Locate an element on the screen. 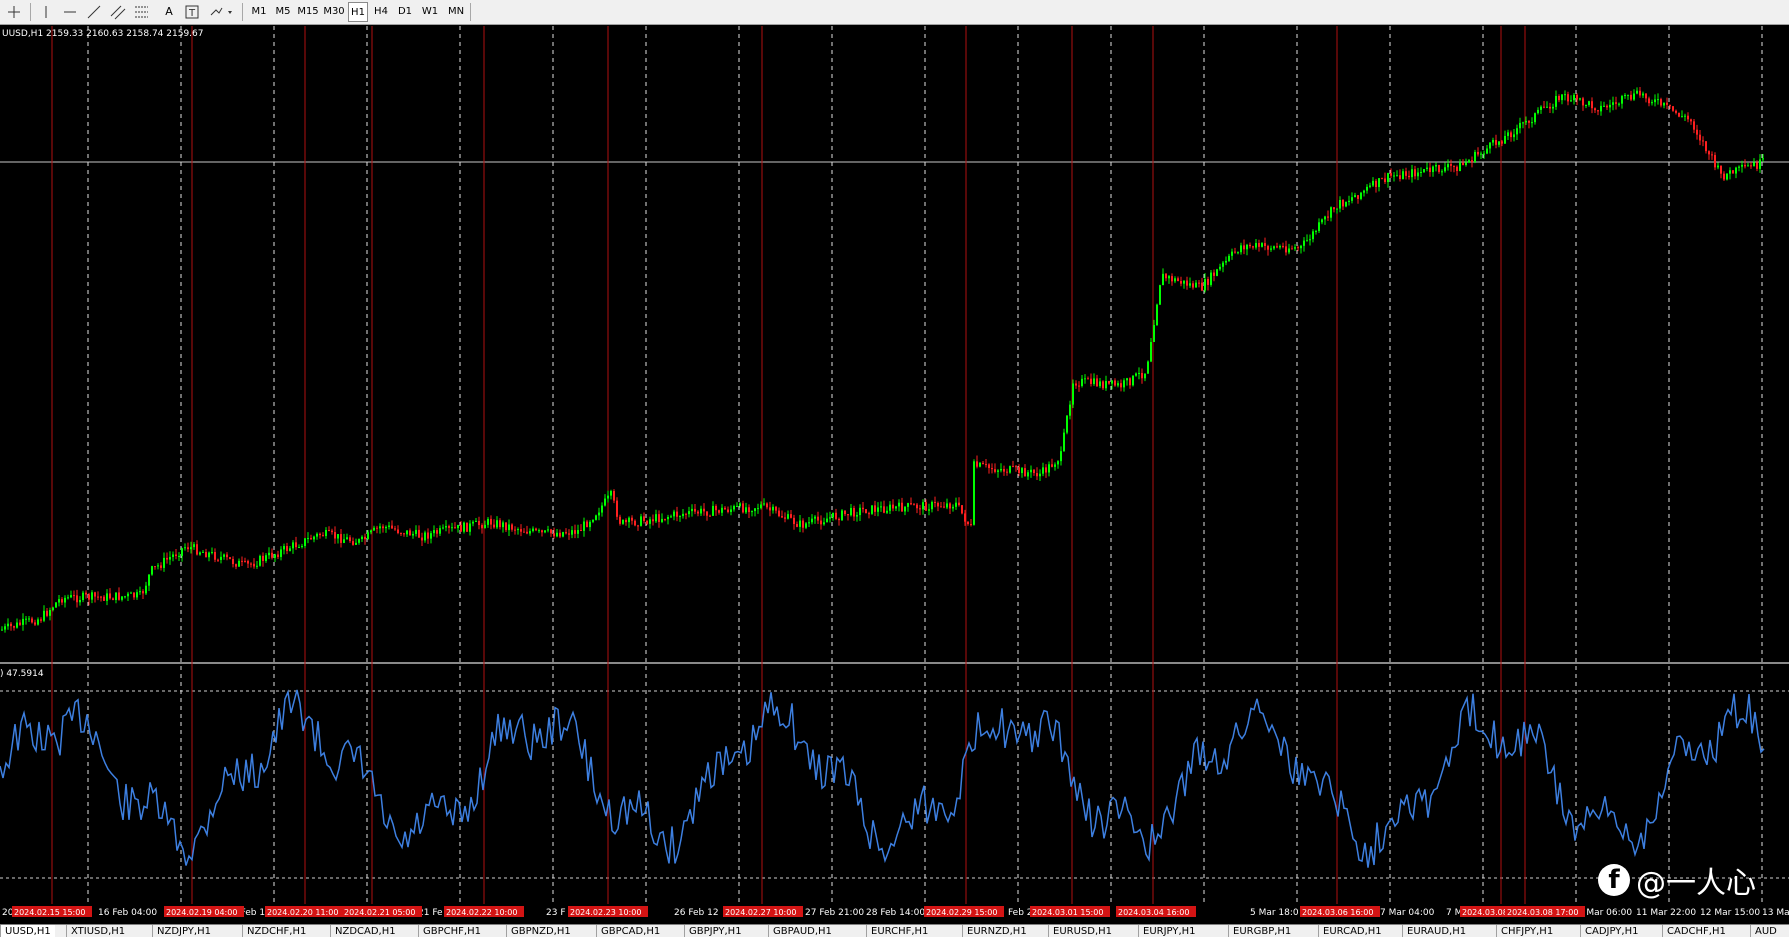 This screenshot has width=1789, height=937. symbol-tab: NZDCAD,H1 is located at coordinates (365, 931).